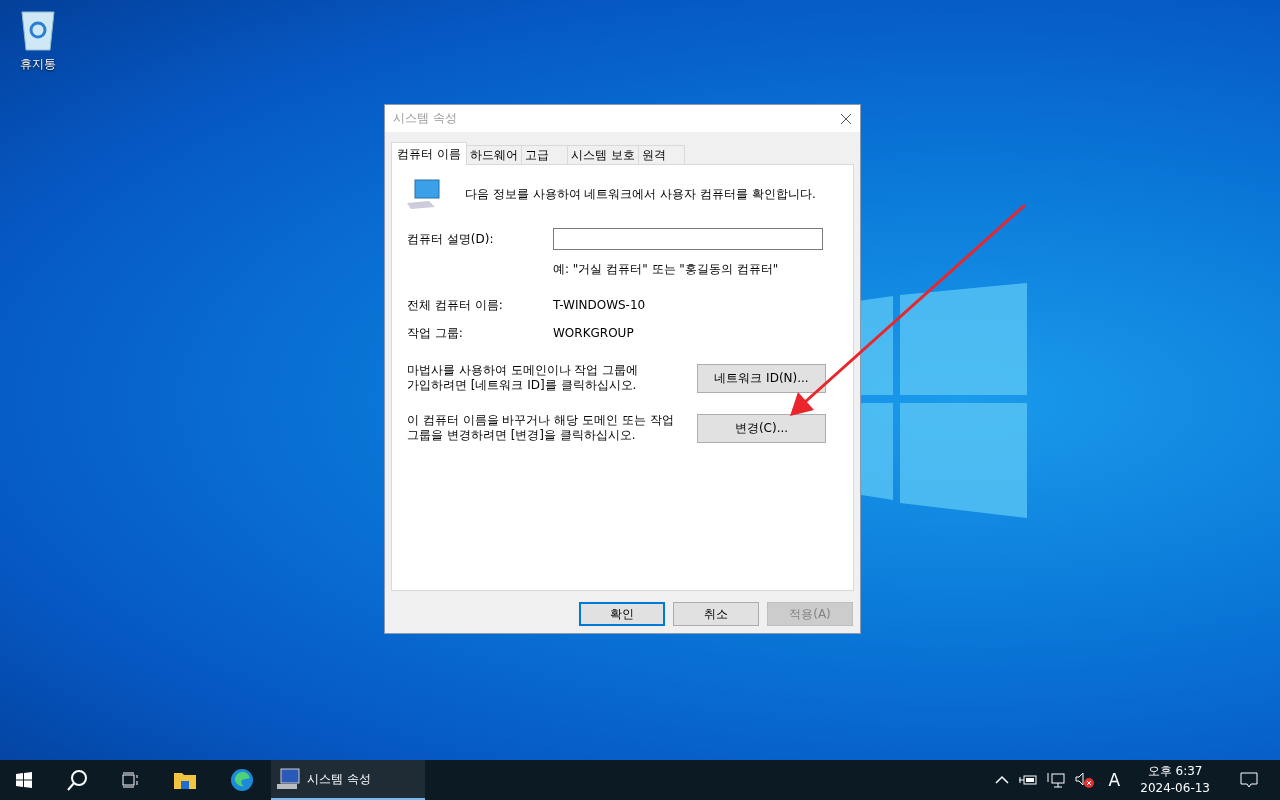  Describe the element at coordinates (688, 239) in the screenshot. I see `description-field` at that location.